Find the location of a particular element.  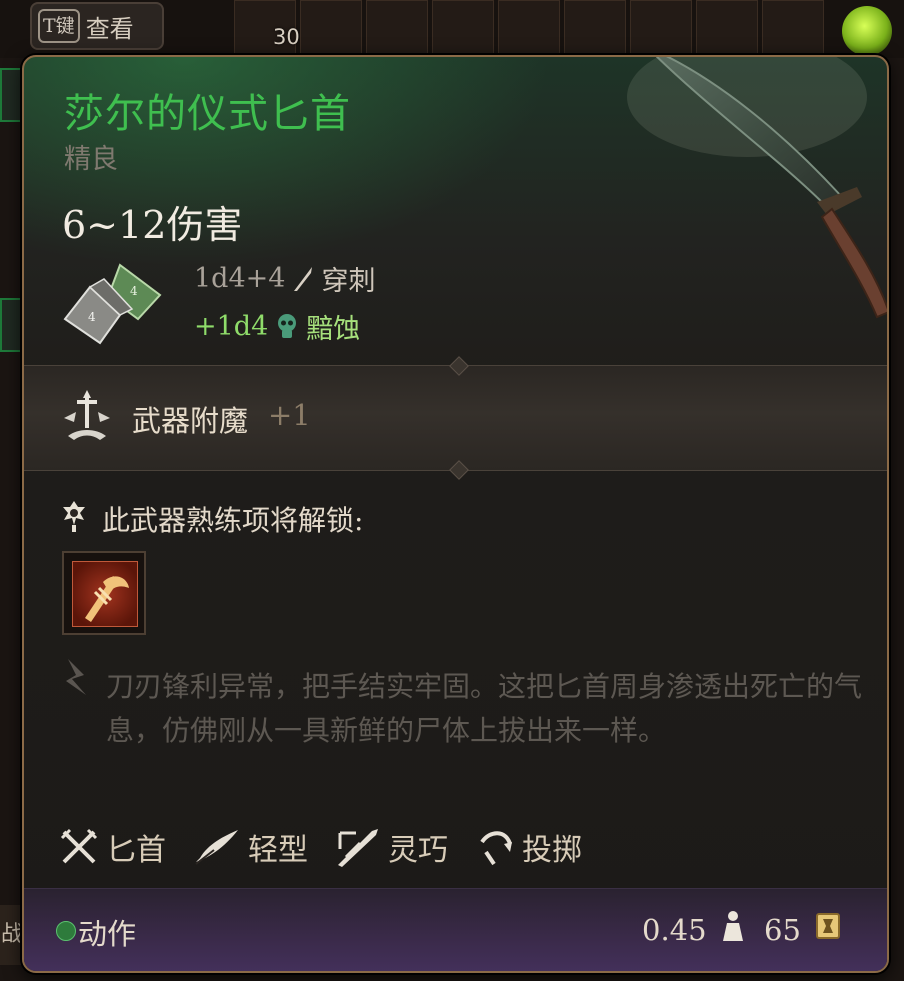

damage-line-base: 1d4+4 穿刺 is located at coordinates (284, 278).